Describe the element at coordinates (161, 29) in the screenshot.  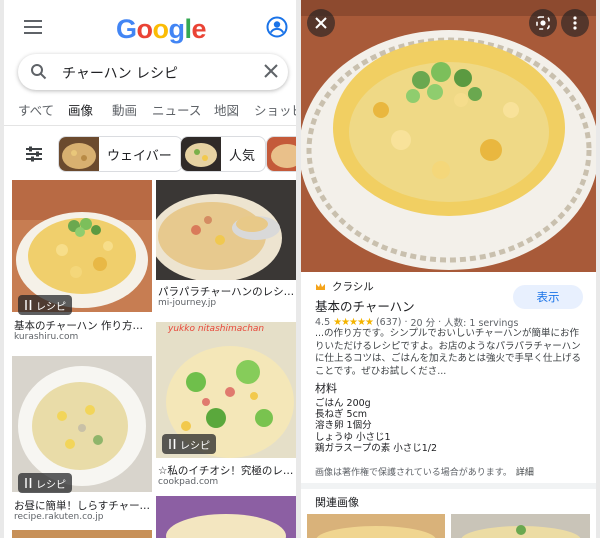
I see `google-logo: Google` at that location.